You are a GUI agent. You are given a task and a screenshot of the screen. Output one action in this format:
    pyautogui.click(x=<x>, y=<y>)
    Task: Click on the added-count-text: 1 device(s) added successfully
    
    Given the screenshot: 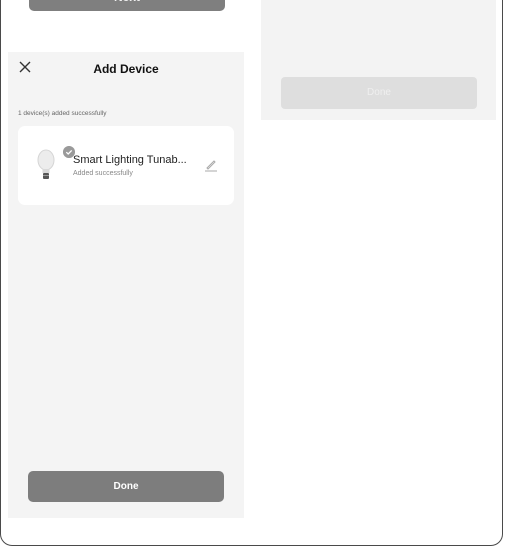 What is the action you would take?
    pyautogui.click(x=62, y=113)
    